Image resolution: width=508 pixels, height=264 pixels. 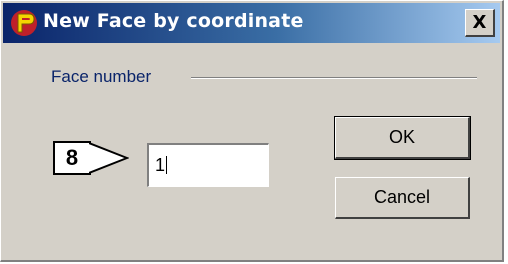 What do you see at coordinates (208, 165) in the screenshot?
I see `face-number-input: 1` at bounding box center [208, 165].